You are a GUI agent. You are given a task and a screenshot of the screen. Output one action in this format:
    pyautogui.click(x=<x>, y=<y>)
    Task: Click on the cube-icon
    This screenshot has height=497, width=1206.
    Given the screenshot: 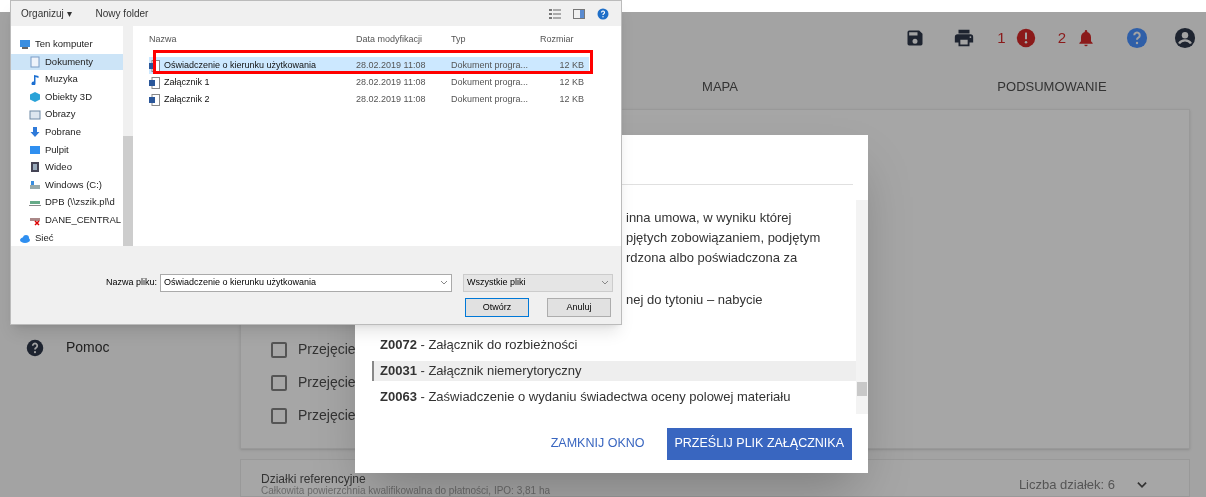 What is the action you would take?
    pyautogui.click(x=35, y=97)
    